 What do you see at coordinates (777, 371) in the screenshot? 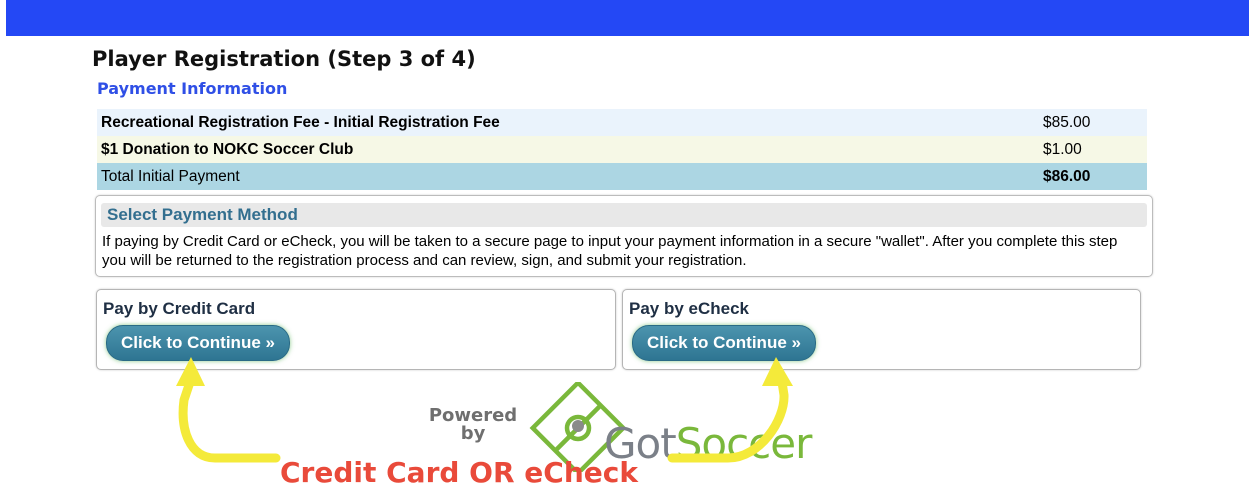
I see `right-arrowhead-icon` at bounding box center [777, 371].